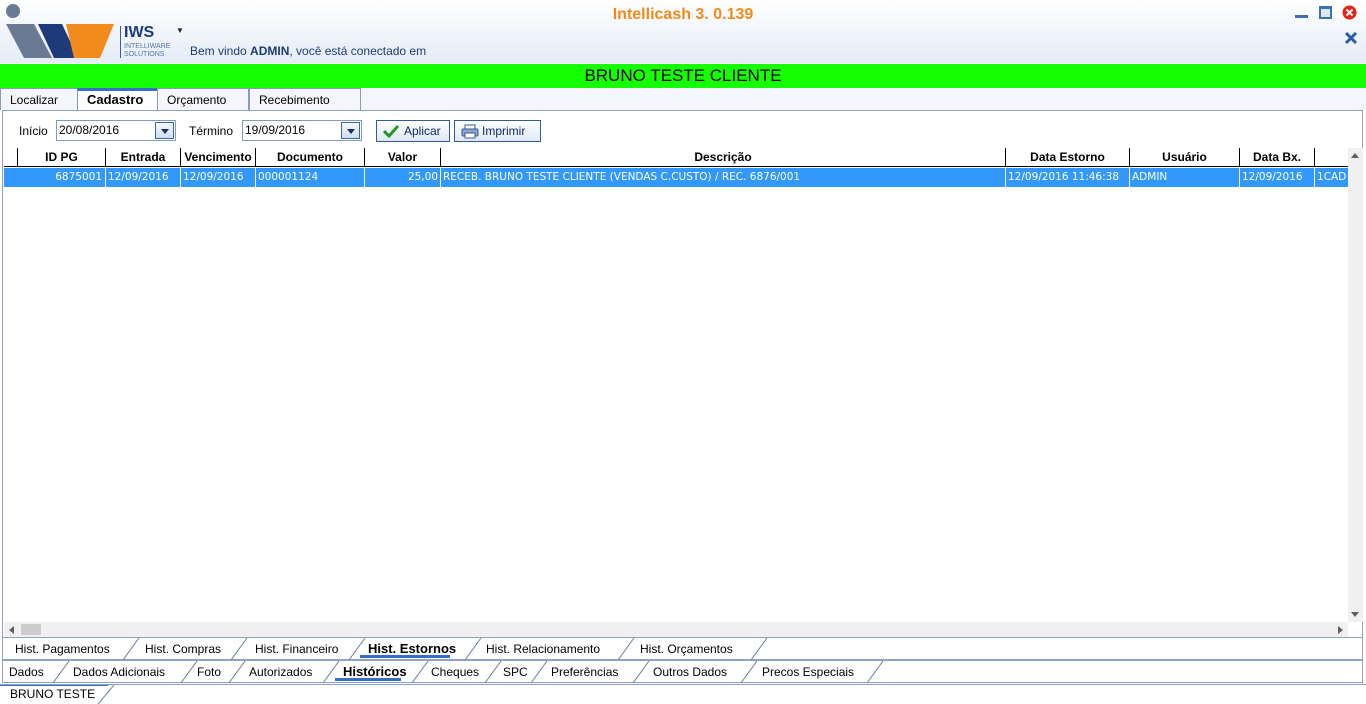 The width and height of the screenshot is (1366, 704). What do you see at coordinates (302, 130) in the screenshot?
I see `end-date-field: 19/09/2016` at bounding box center [302, 130].